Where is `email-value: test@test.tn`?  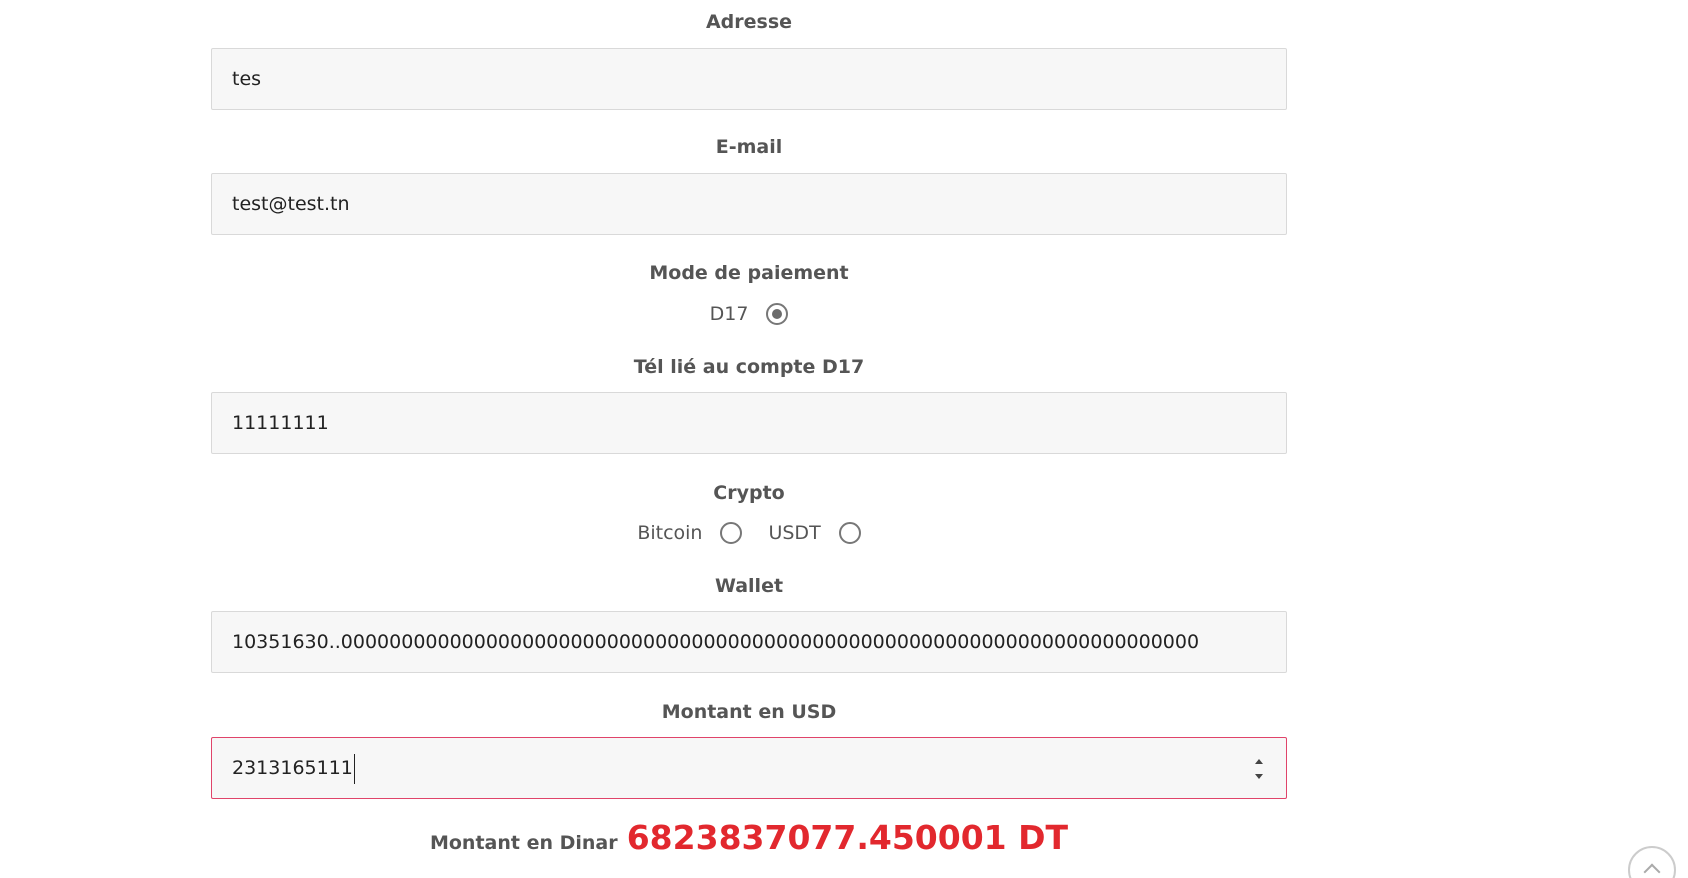 email-value: test@test.tn is located at coordinates (291, 204).